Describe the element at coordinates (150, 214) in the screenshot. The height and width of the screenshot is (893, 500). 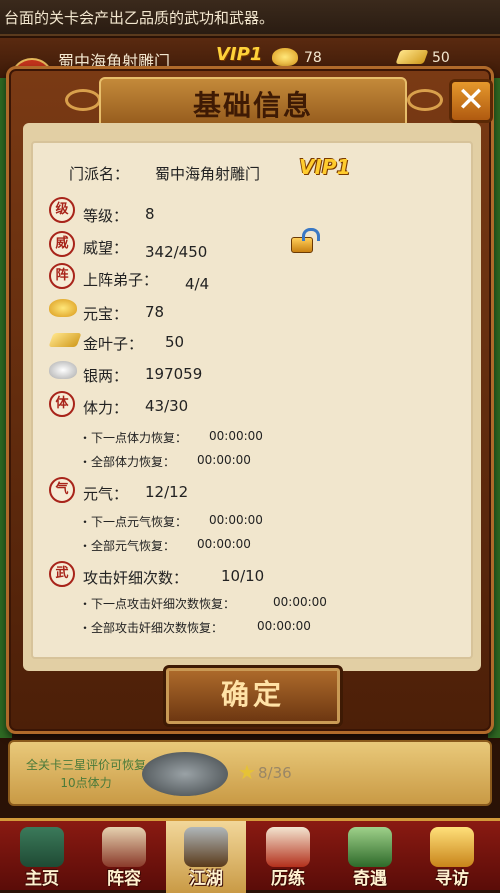
I see `level-value: 8` at that location.